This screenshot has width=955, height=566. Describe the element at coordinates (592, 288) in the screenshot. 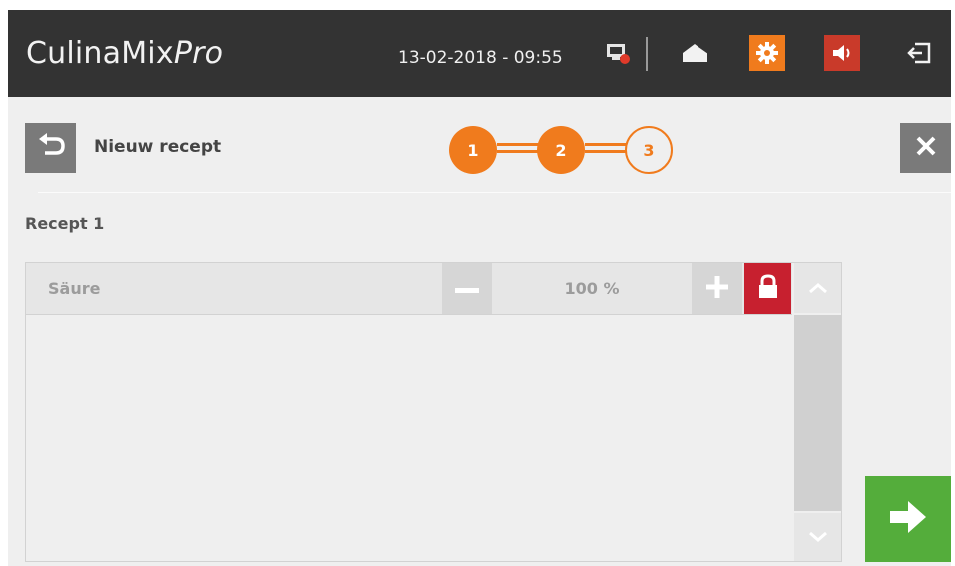

I see `ingredient-percentage: 100 %` at that location.